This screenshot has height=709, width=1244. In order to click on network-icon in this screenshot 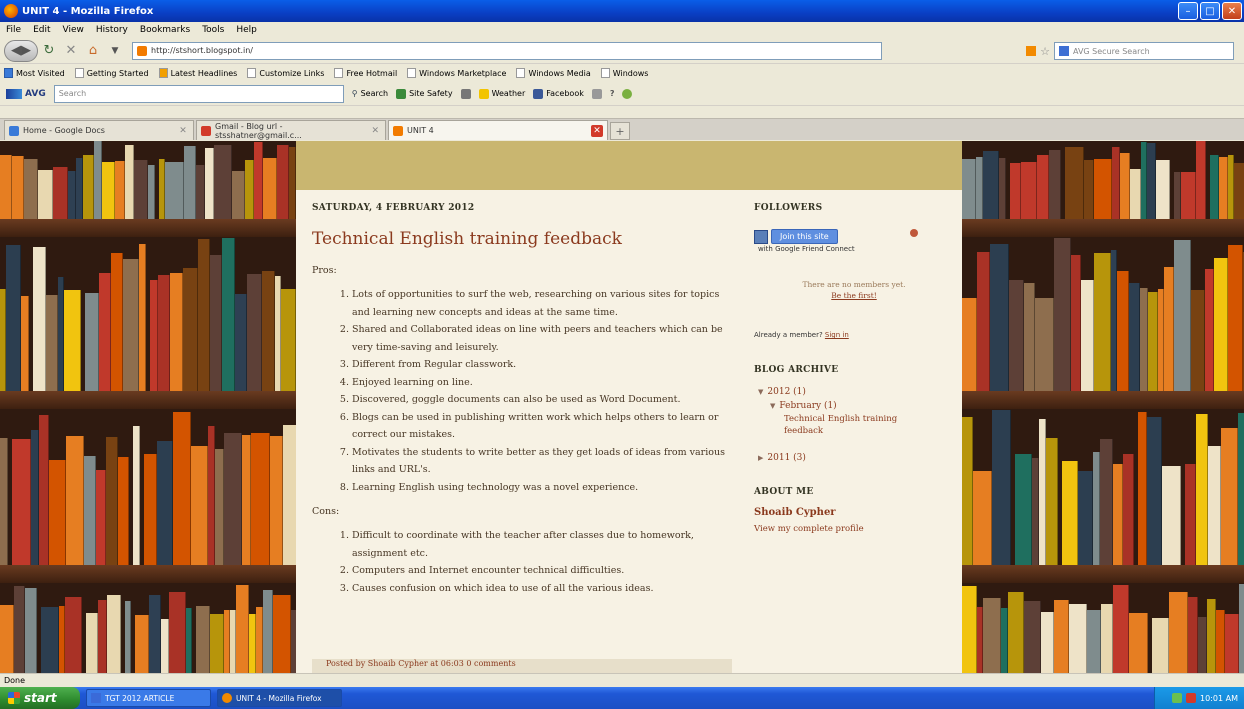, I will do `click(1177, 698)`.